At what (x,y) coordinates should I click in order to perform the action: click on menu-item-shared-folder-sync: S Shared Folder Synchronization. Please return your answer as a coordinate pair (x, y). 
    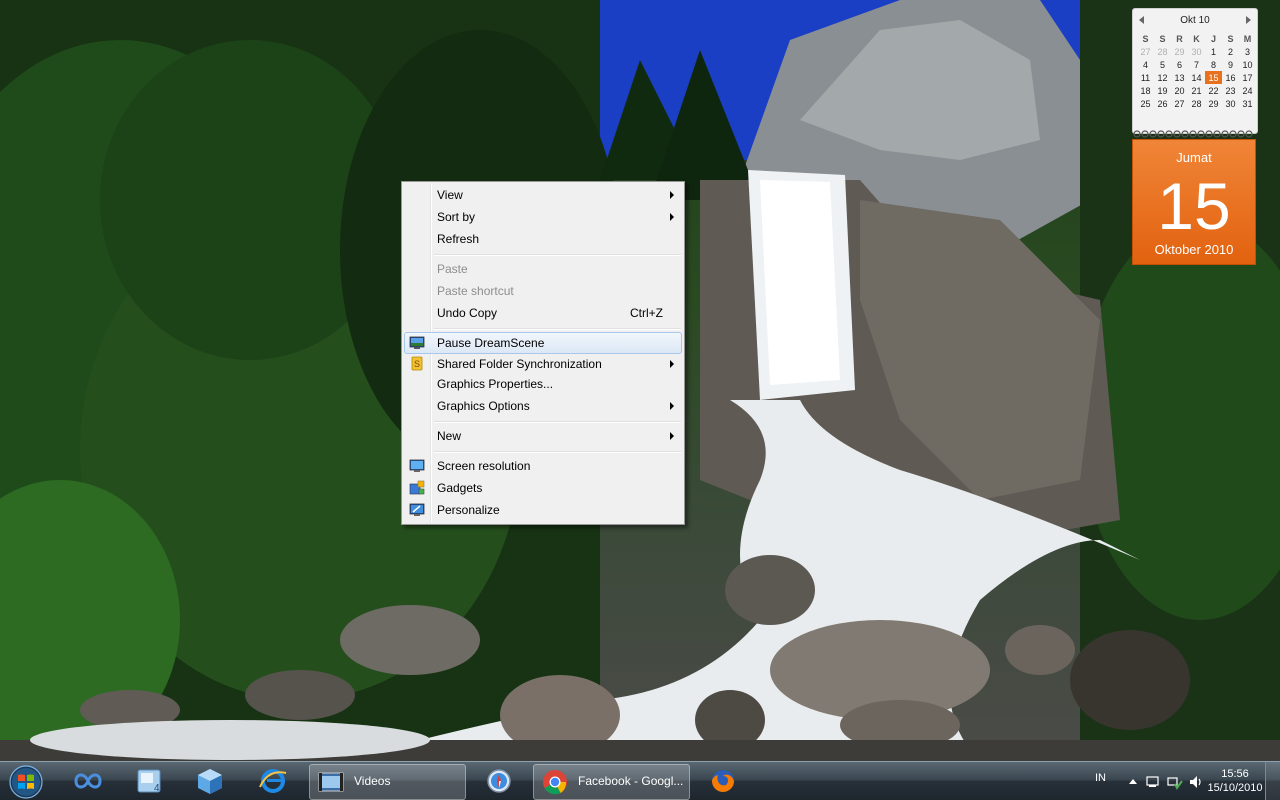
    Looking at the image, I should click on (543, 364).